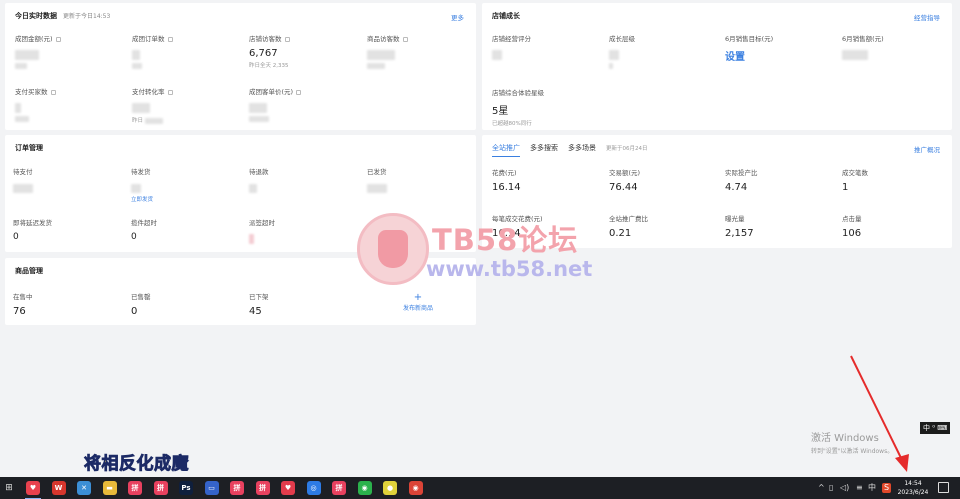 The width and height of the screenshot is (960, 499). I want to click on photoshop-icon: Ps, so click(186, 488).